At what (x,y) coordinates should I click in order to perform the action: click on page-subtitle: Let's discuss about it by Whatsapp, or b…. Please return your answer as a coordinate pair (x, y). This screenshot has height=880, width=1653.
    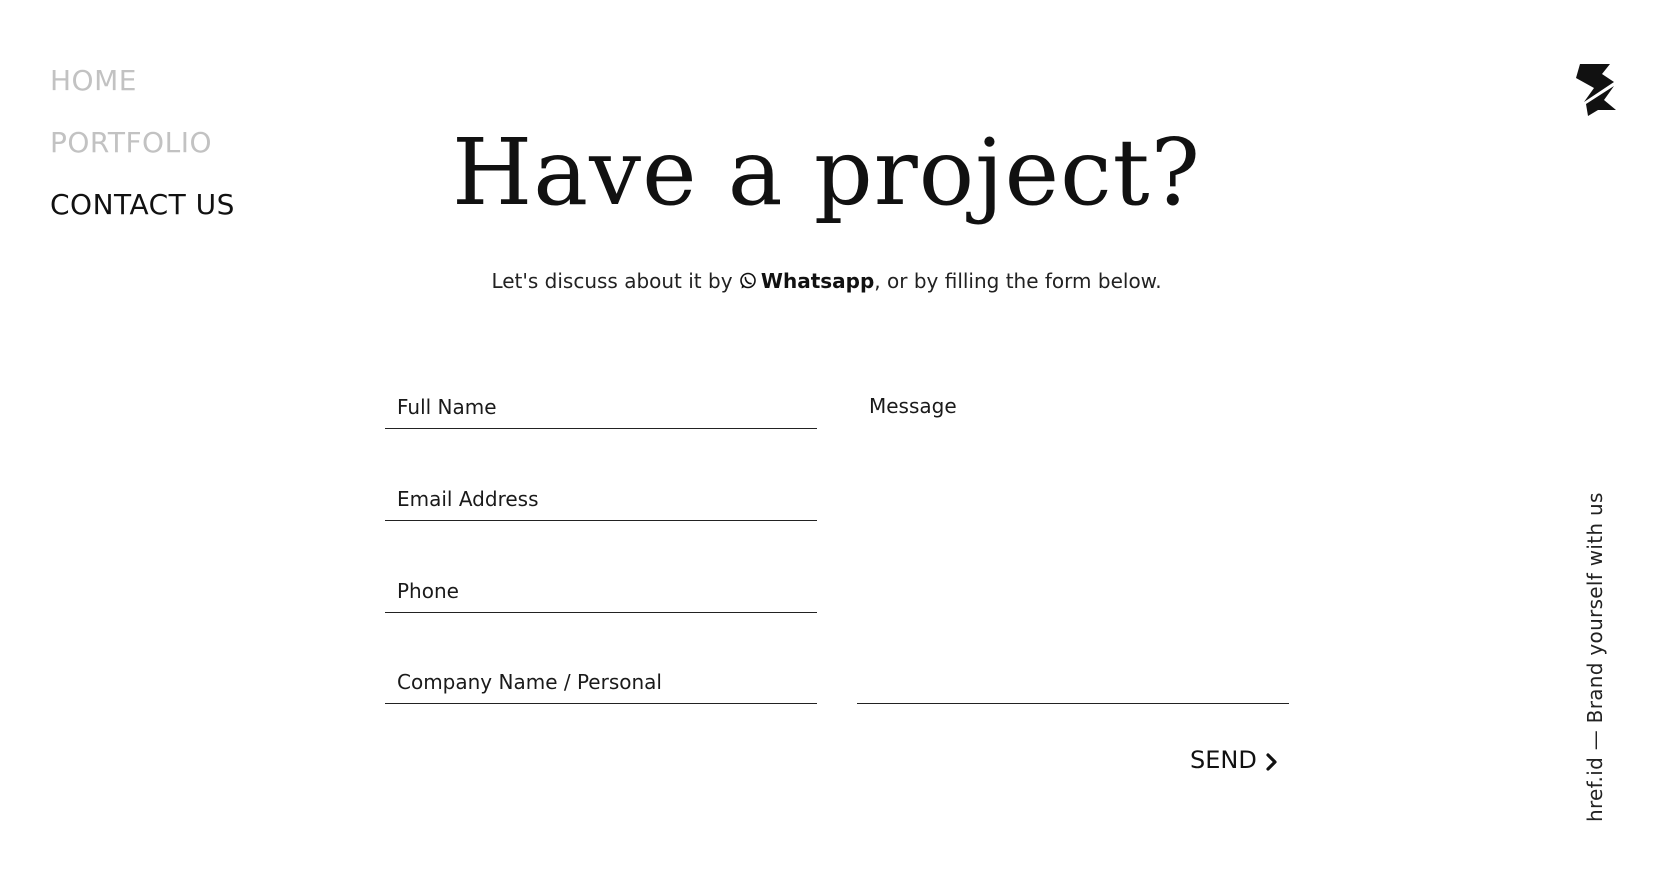
    Looking at the image, I should click on (826, 281).